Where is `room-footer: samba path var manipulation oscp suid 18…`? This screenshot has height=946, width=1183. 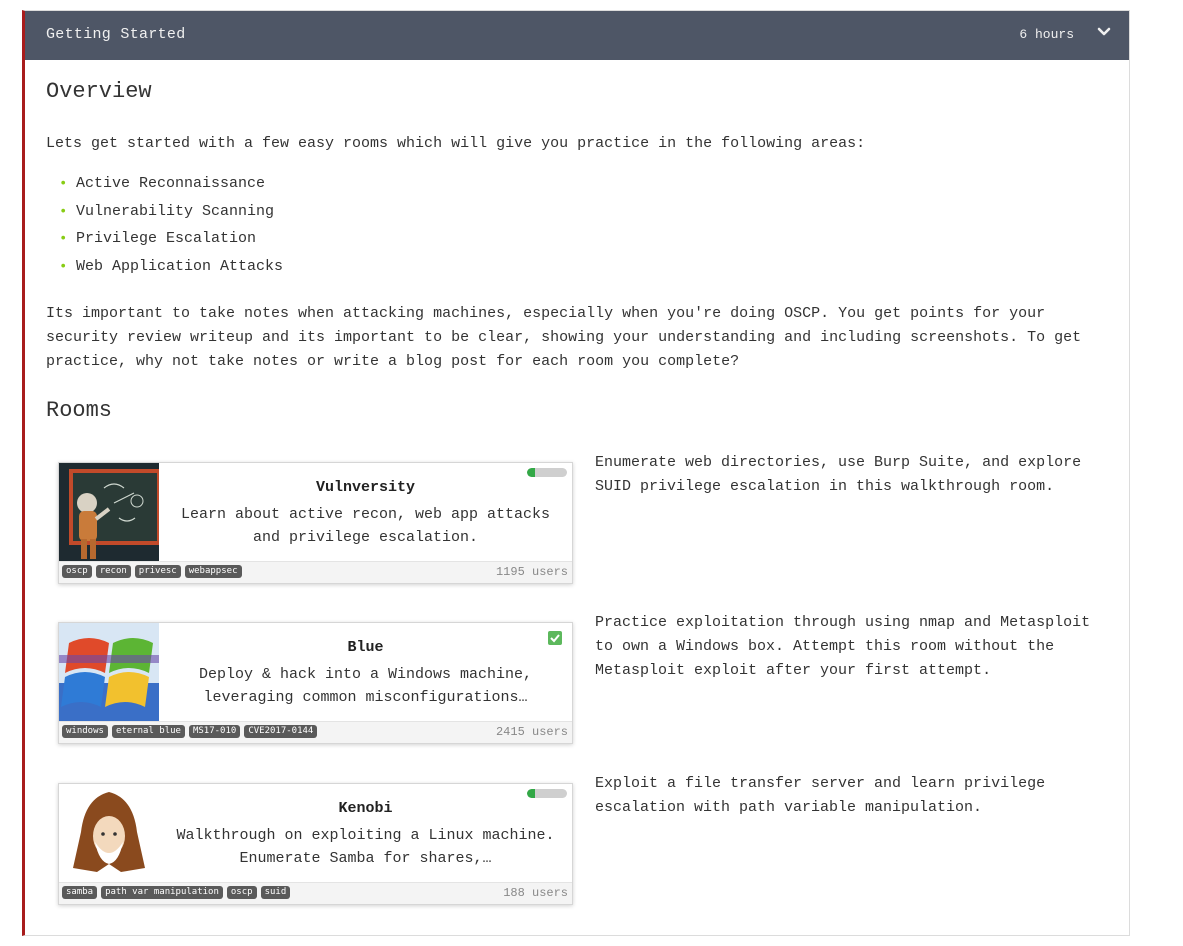 room-footer: samba path var manipulation oscp suid 18… is located at coordinates (315, 893).